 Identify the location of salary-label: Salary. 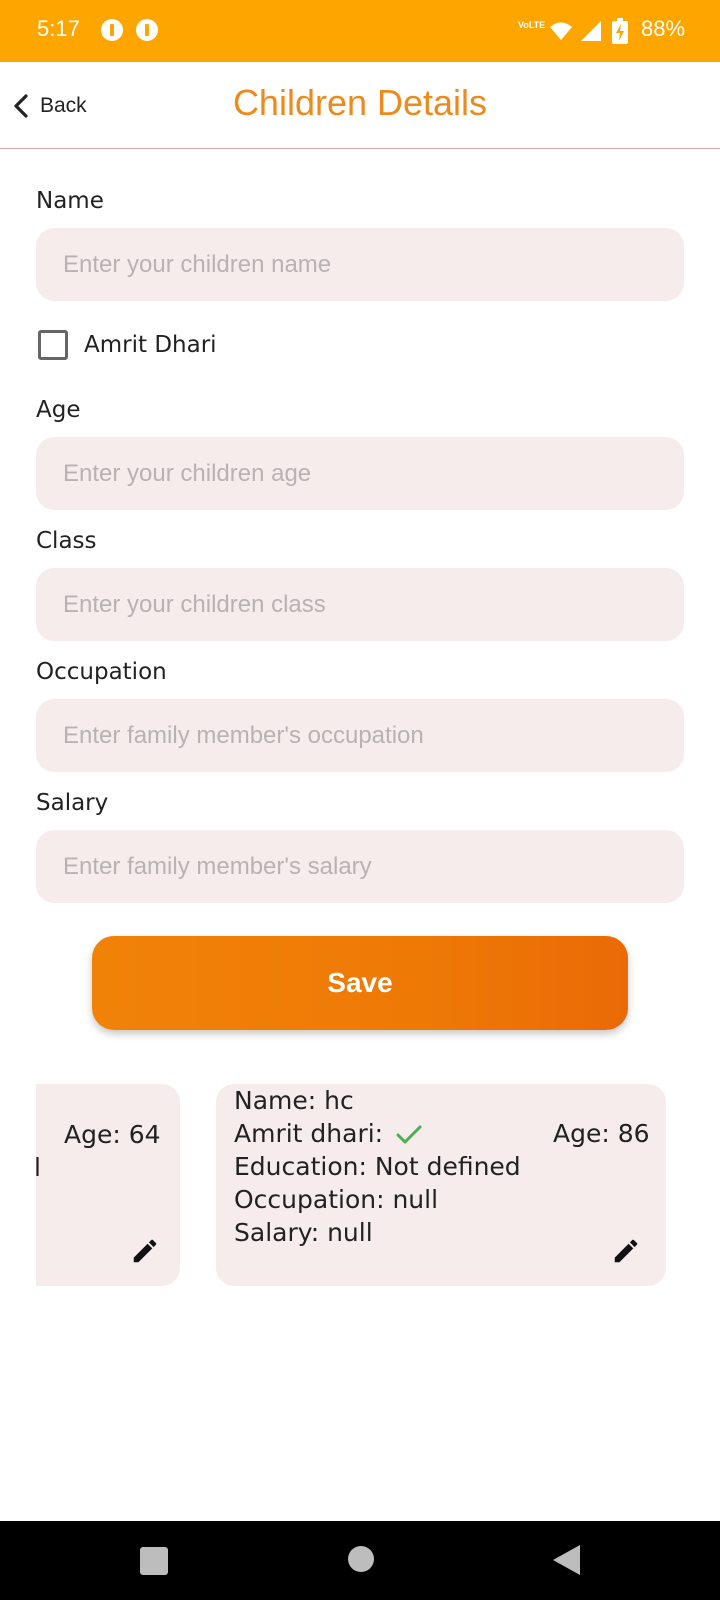
(72, 803).